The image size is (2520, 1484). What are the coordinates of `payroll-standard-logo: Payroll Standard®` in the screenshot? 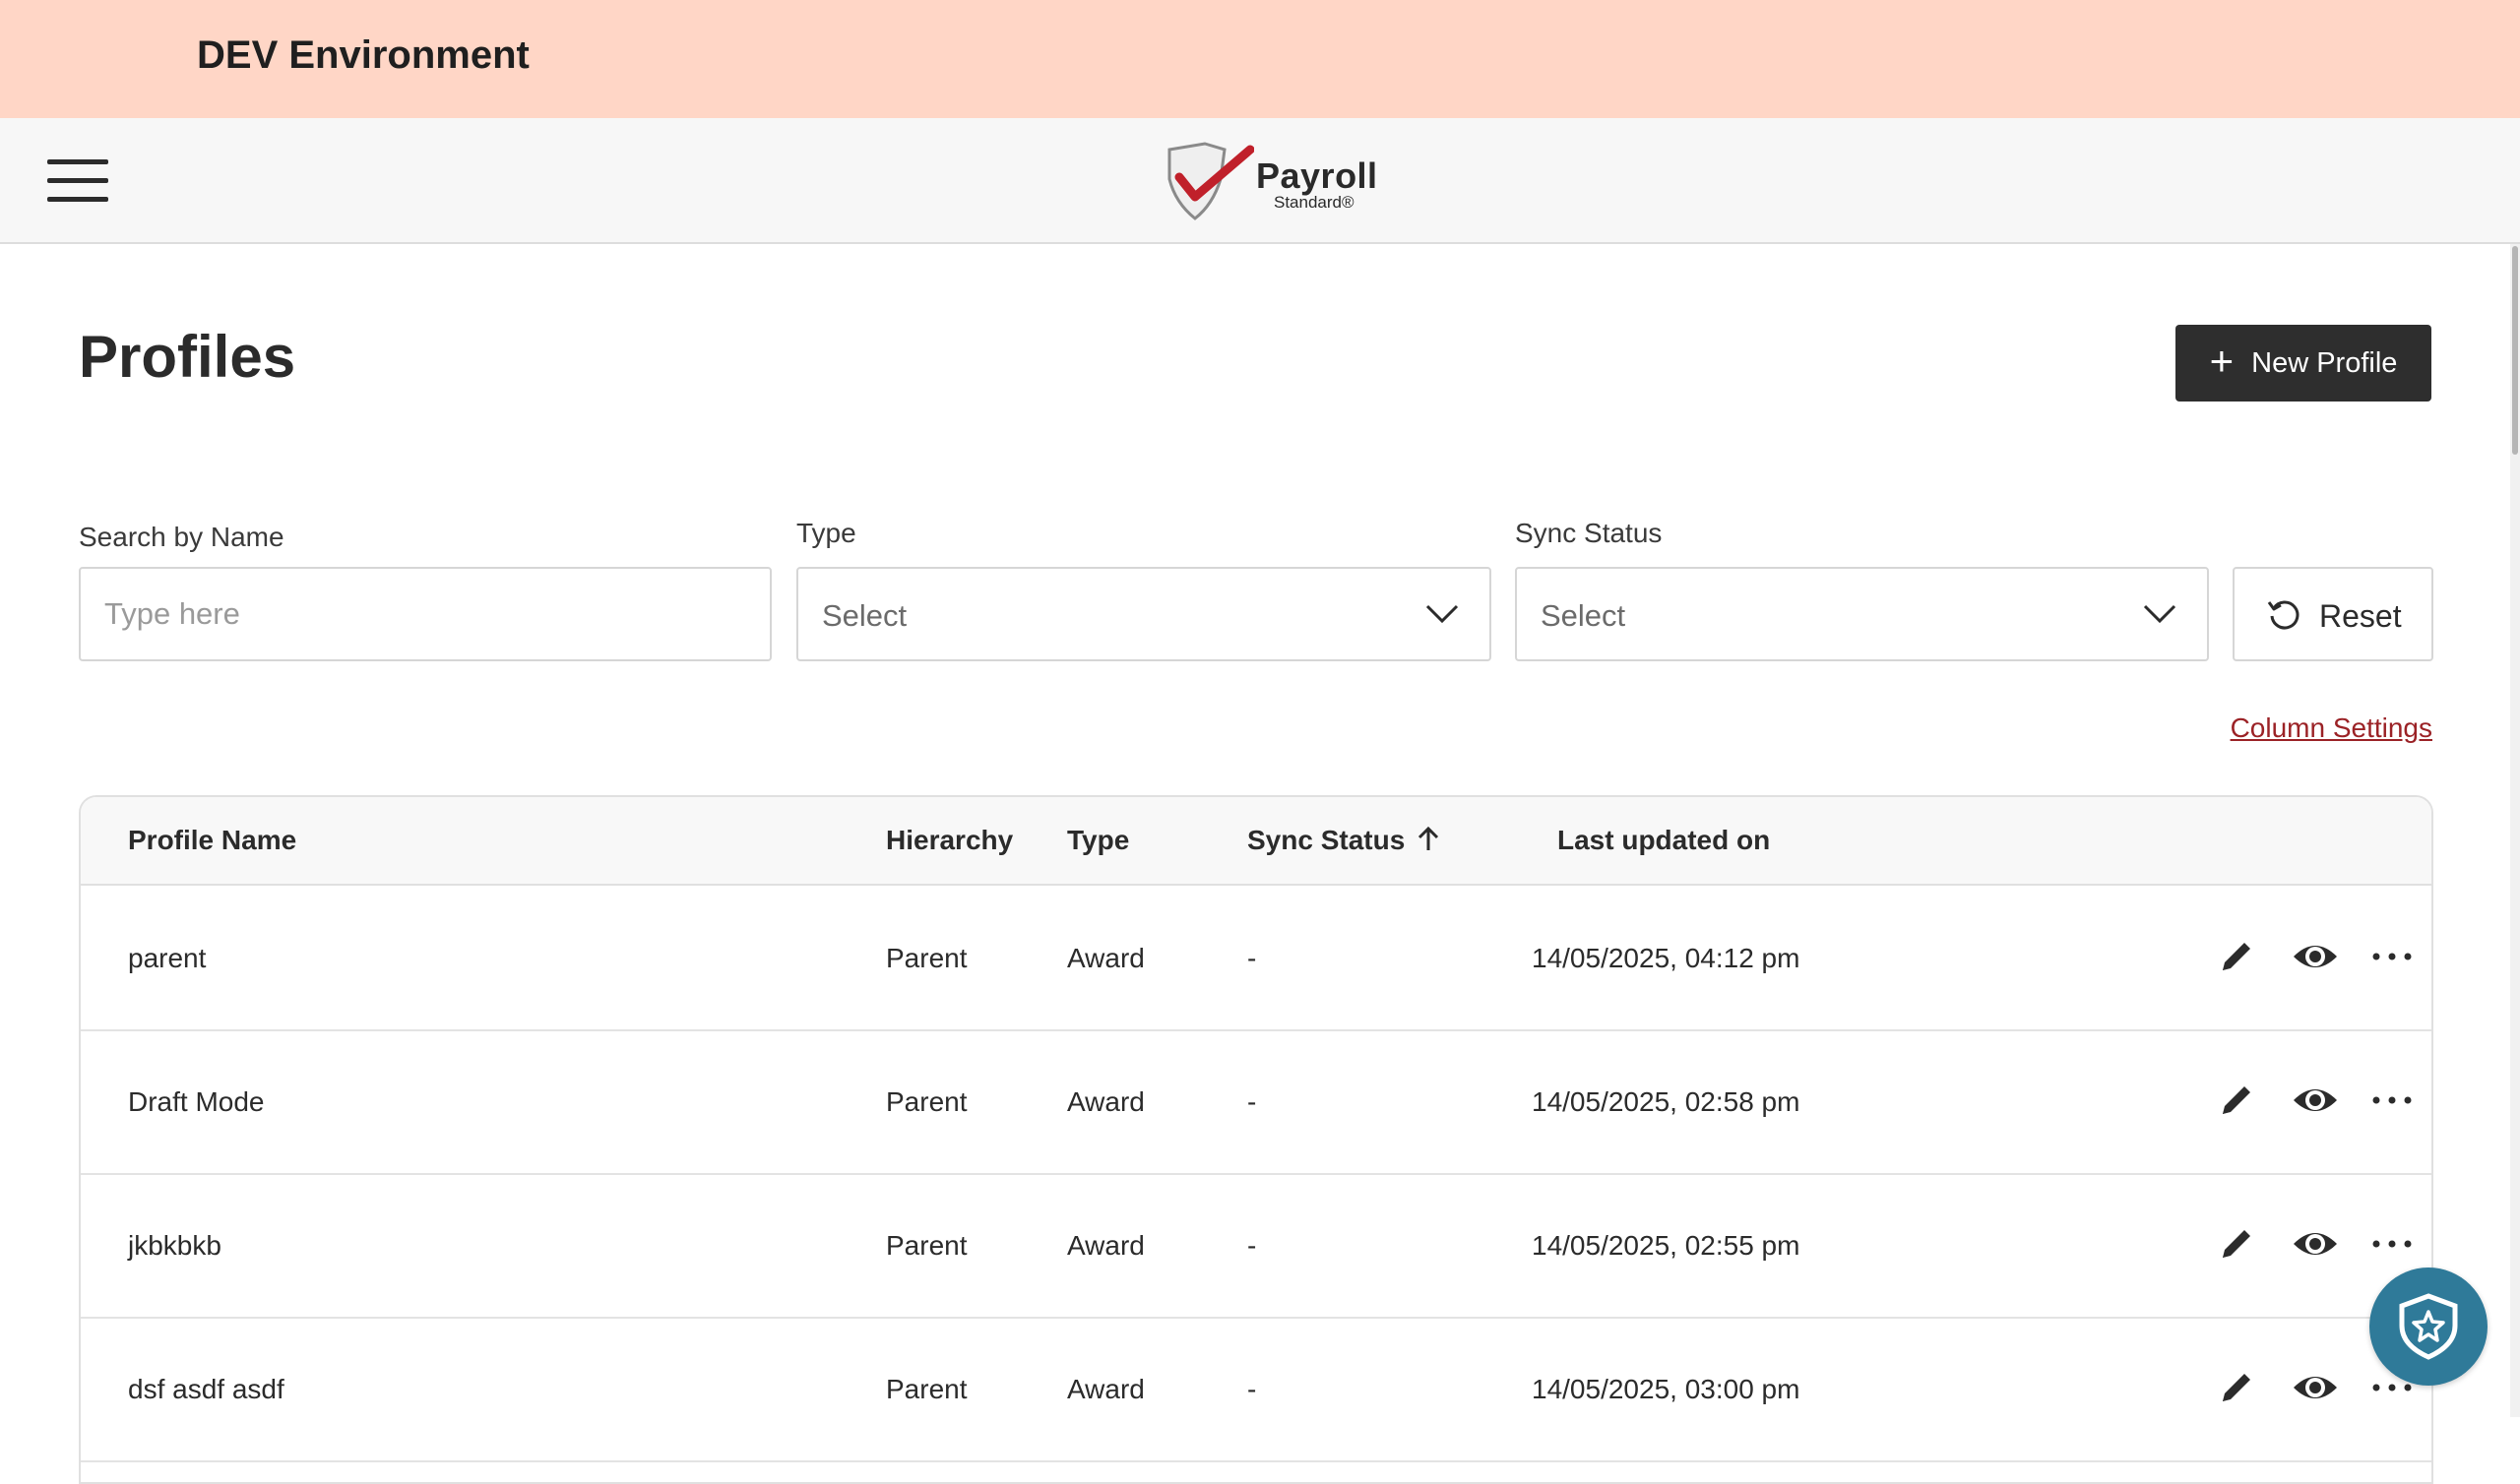 It's located at (1274, 182).